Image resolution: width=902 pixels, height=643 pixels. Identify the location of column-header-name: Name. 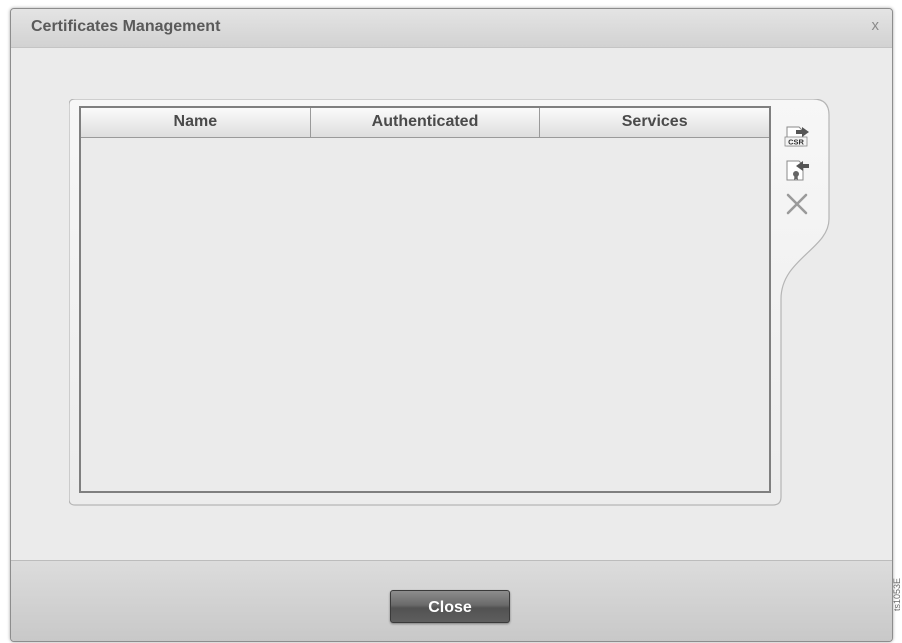
(196, 122).